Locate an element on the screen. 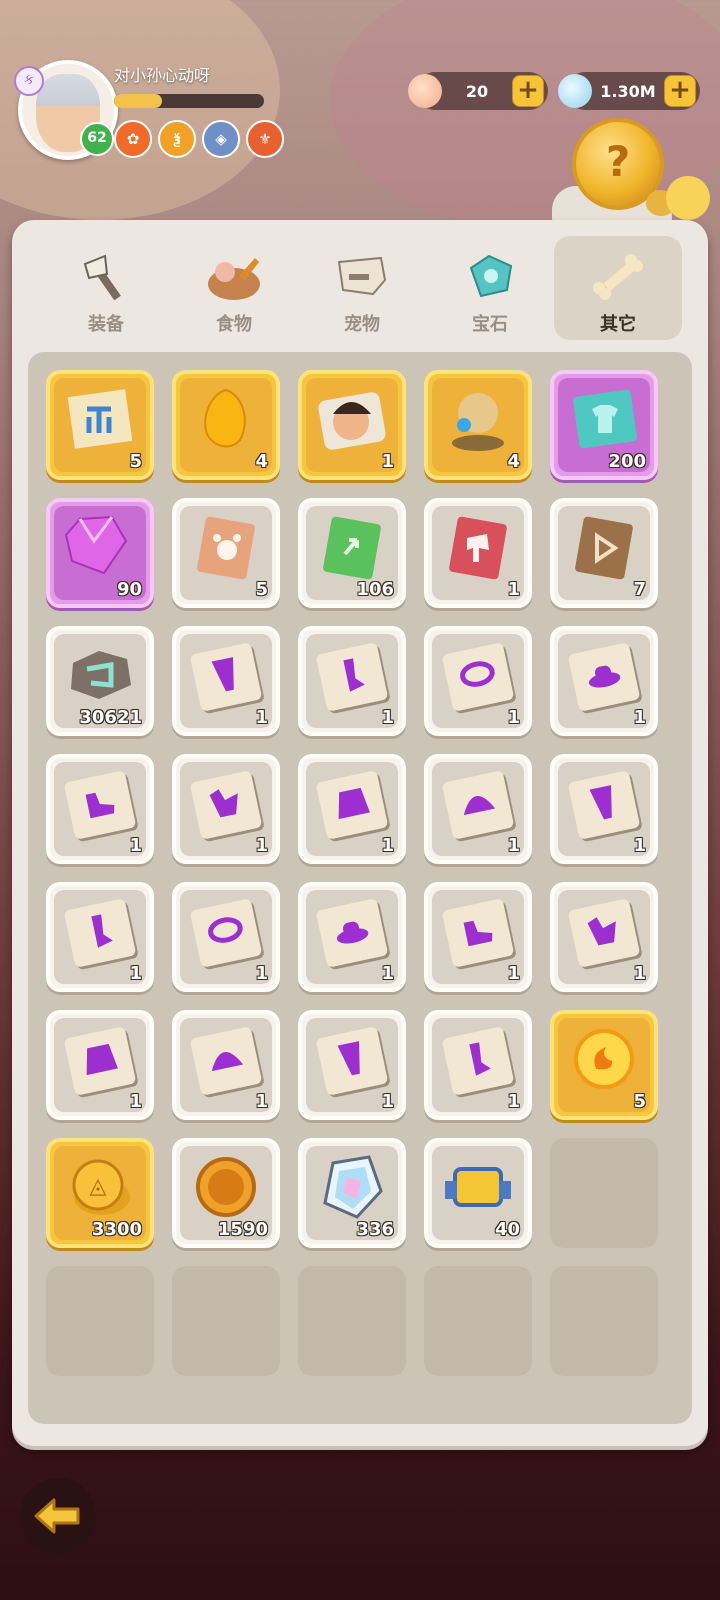 This screenshot has width=720, height=1600. tab-4: 其它 is located at coordinates (618, 288).